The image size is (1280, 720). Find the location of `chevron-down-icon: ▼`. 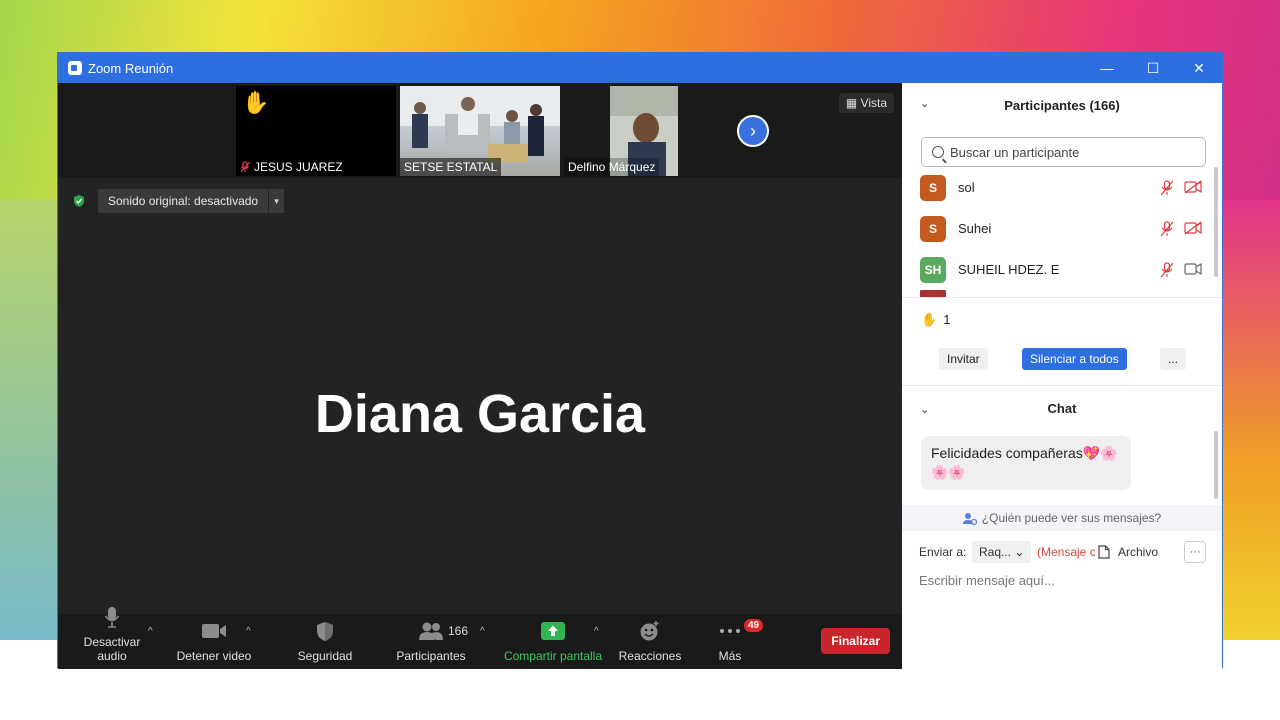

chevron-down-icon: ▼ is located at coordinates (276, 201).